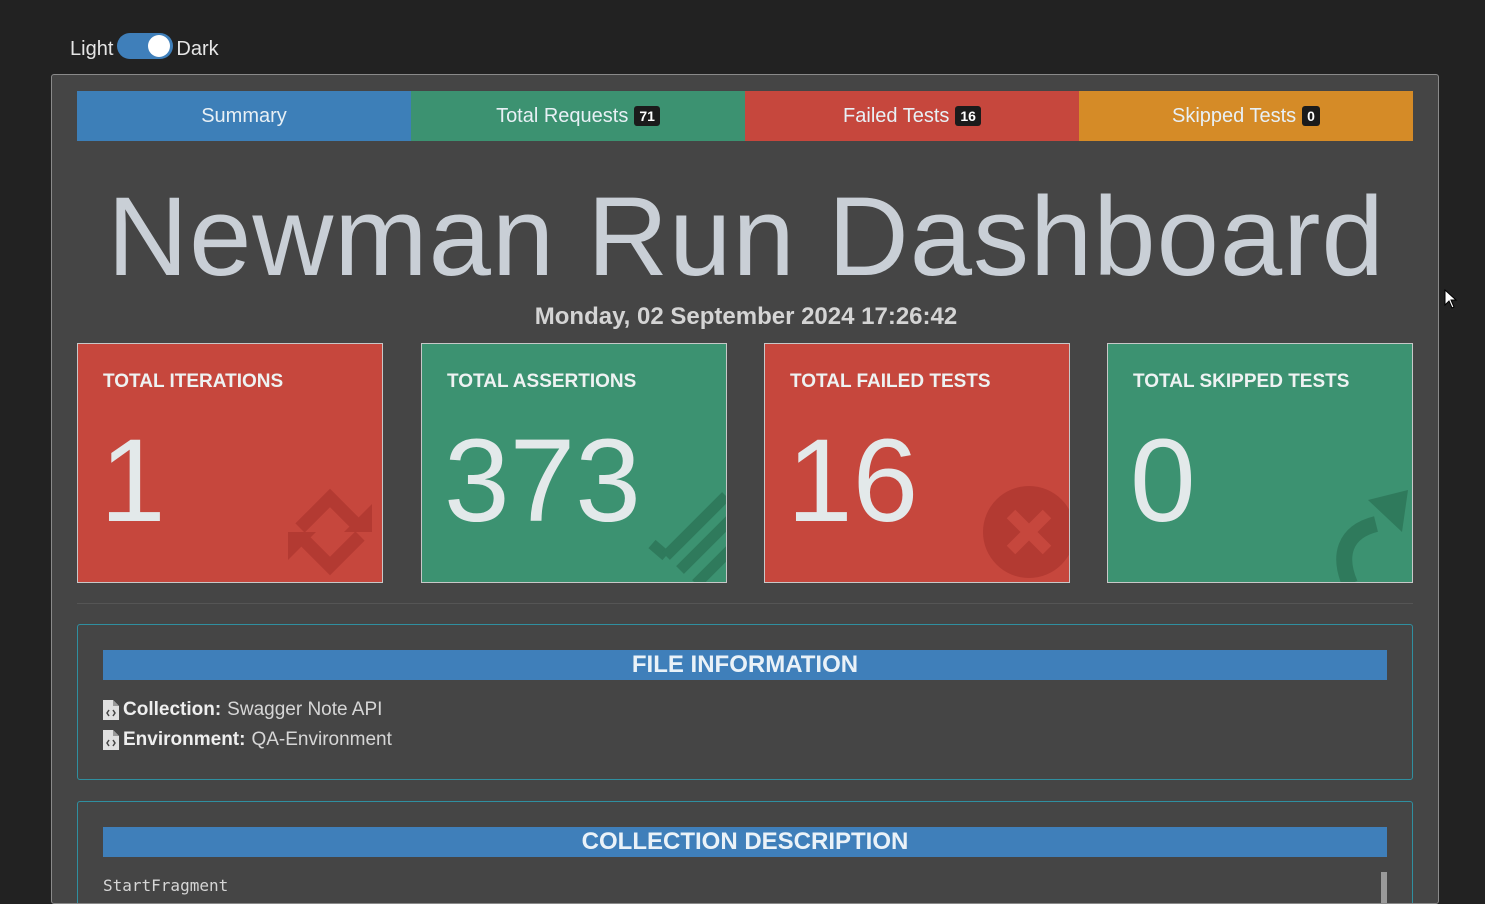 Image resolution: width=1485 pixels, height=904 pixels. What do you see at coordinates (133, 481) in the screenshot?
I see `card-value: 1` at bounding box center [133, 481].